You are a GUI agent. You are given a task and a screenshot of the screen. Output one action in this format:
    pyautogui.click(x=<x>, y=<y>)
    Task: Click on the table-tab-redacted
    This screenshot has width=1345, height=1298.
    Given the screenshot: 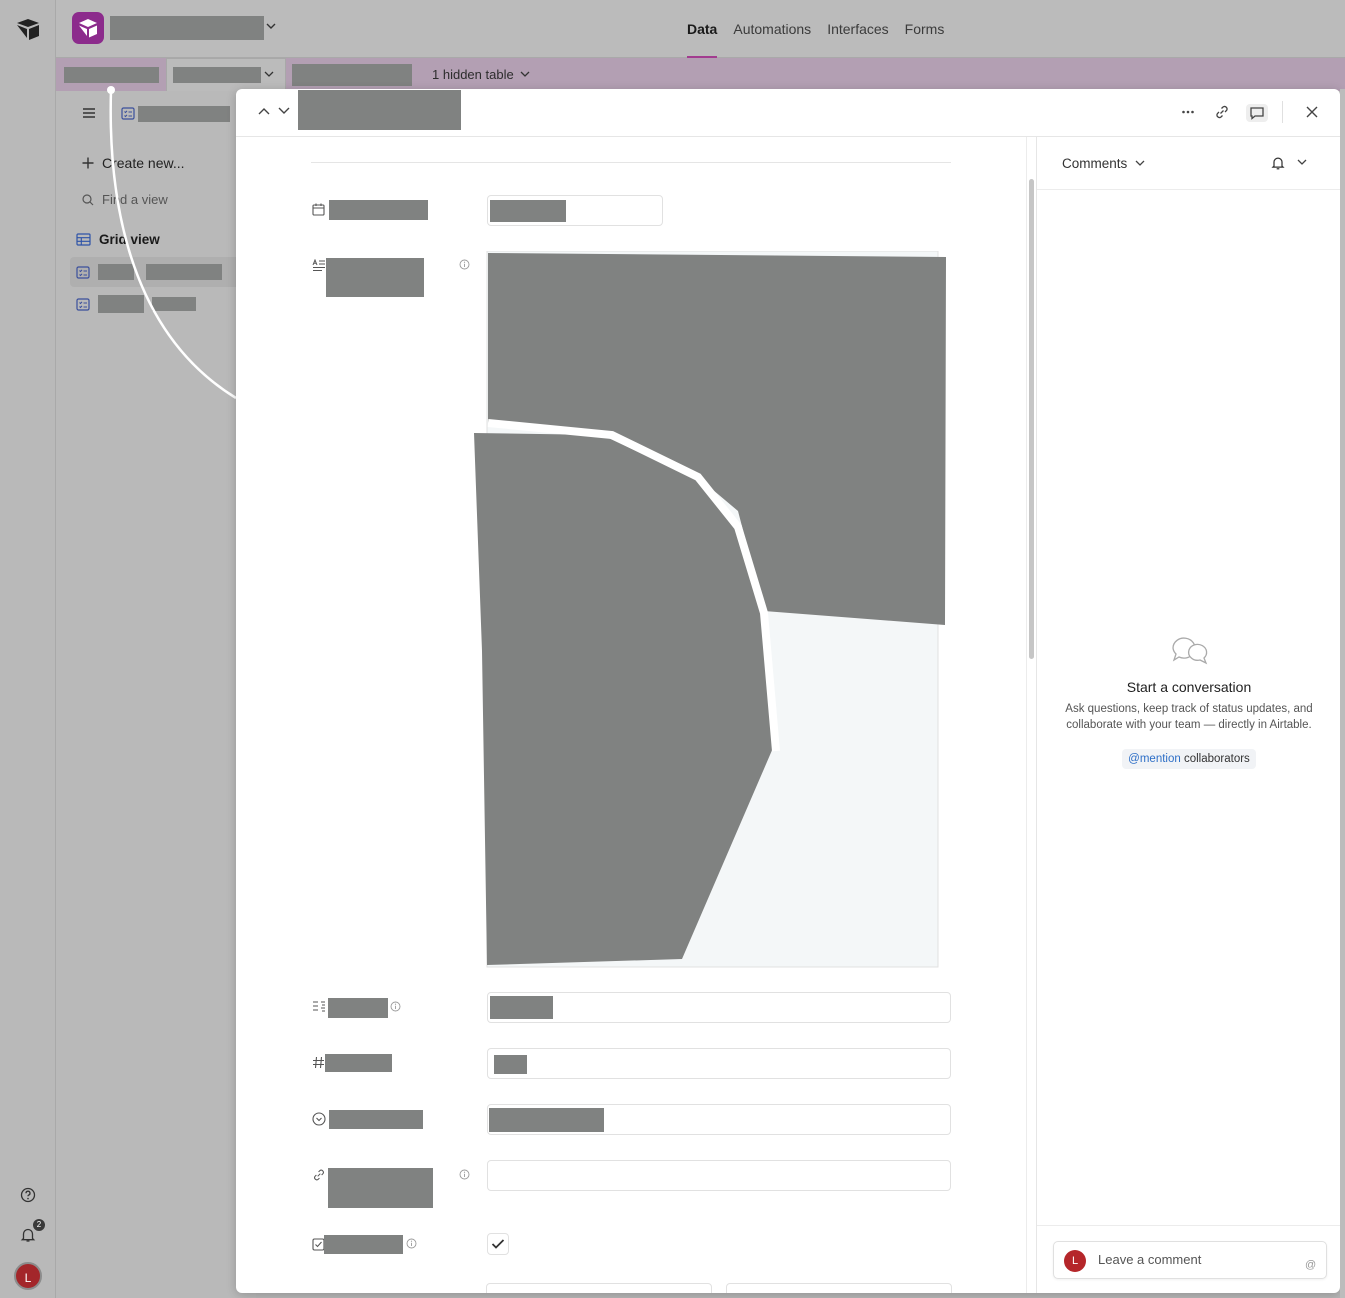 What is the action you would take?
    pyautogui.click(x=352, y=75)
    